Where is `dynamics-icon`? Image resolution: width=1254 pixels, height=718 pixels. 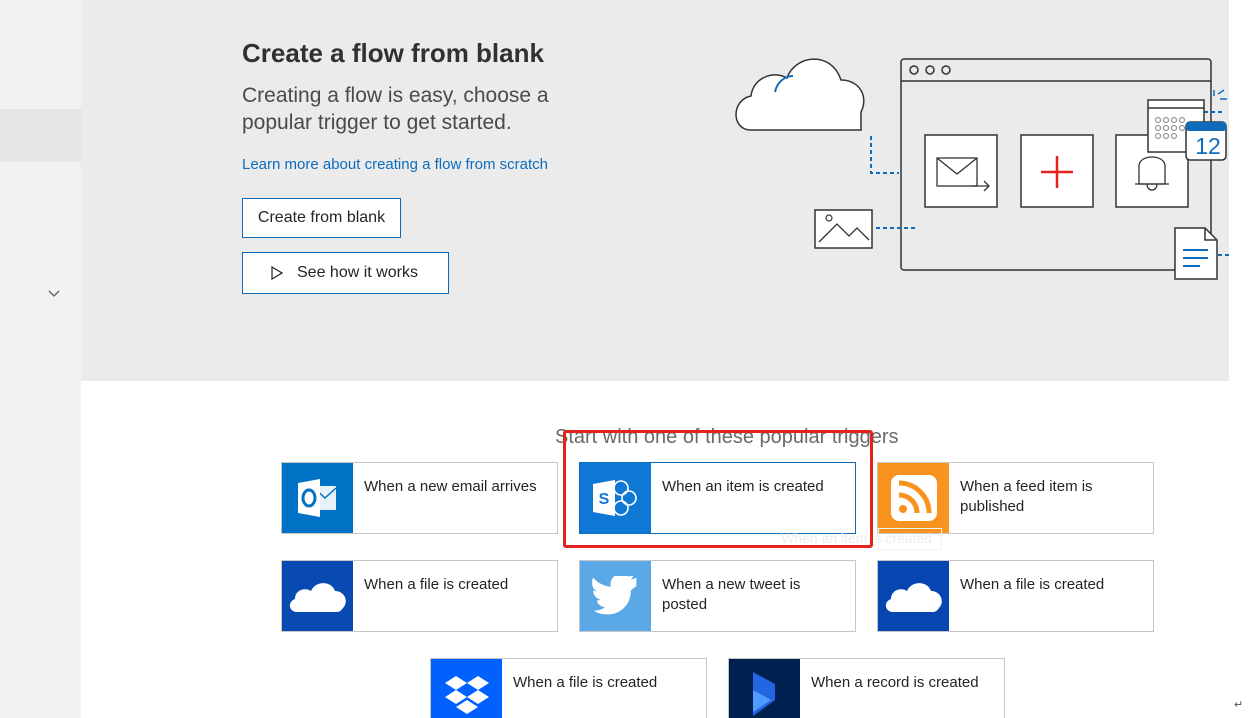
dynamics-icon is located at coordinates (764, 688).